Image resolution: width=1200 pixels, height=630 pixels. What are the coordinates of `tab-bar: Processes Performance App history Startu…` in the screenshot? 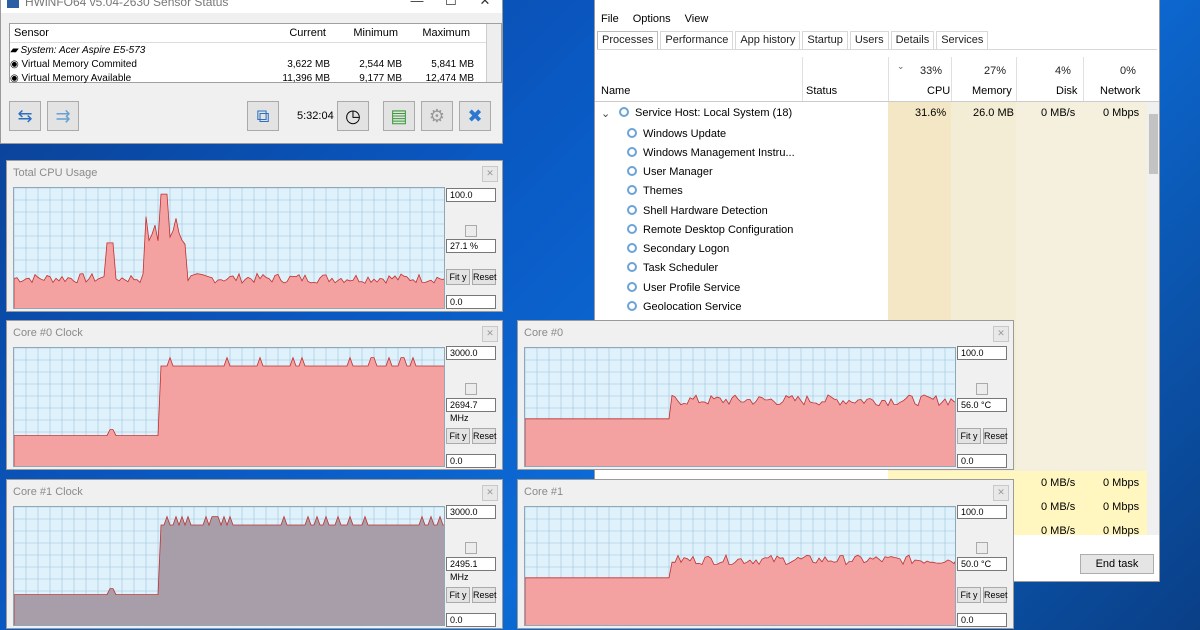 It's located at (877, 40).